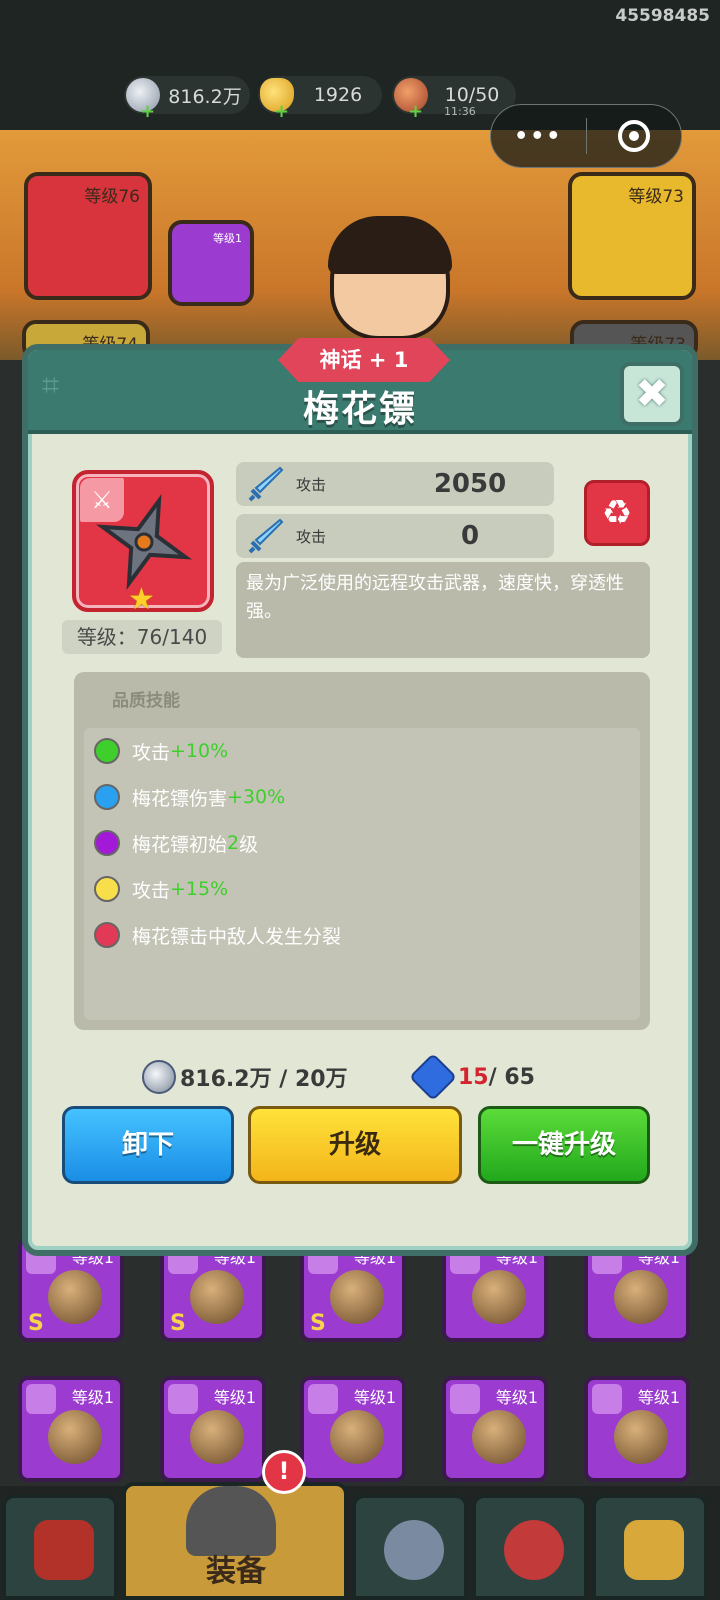 The width and height of the screenshot is (720, 1600). I want to click on tab-skills, so click(410, 1547).